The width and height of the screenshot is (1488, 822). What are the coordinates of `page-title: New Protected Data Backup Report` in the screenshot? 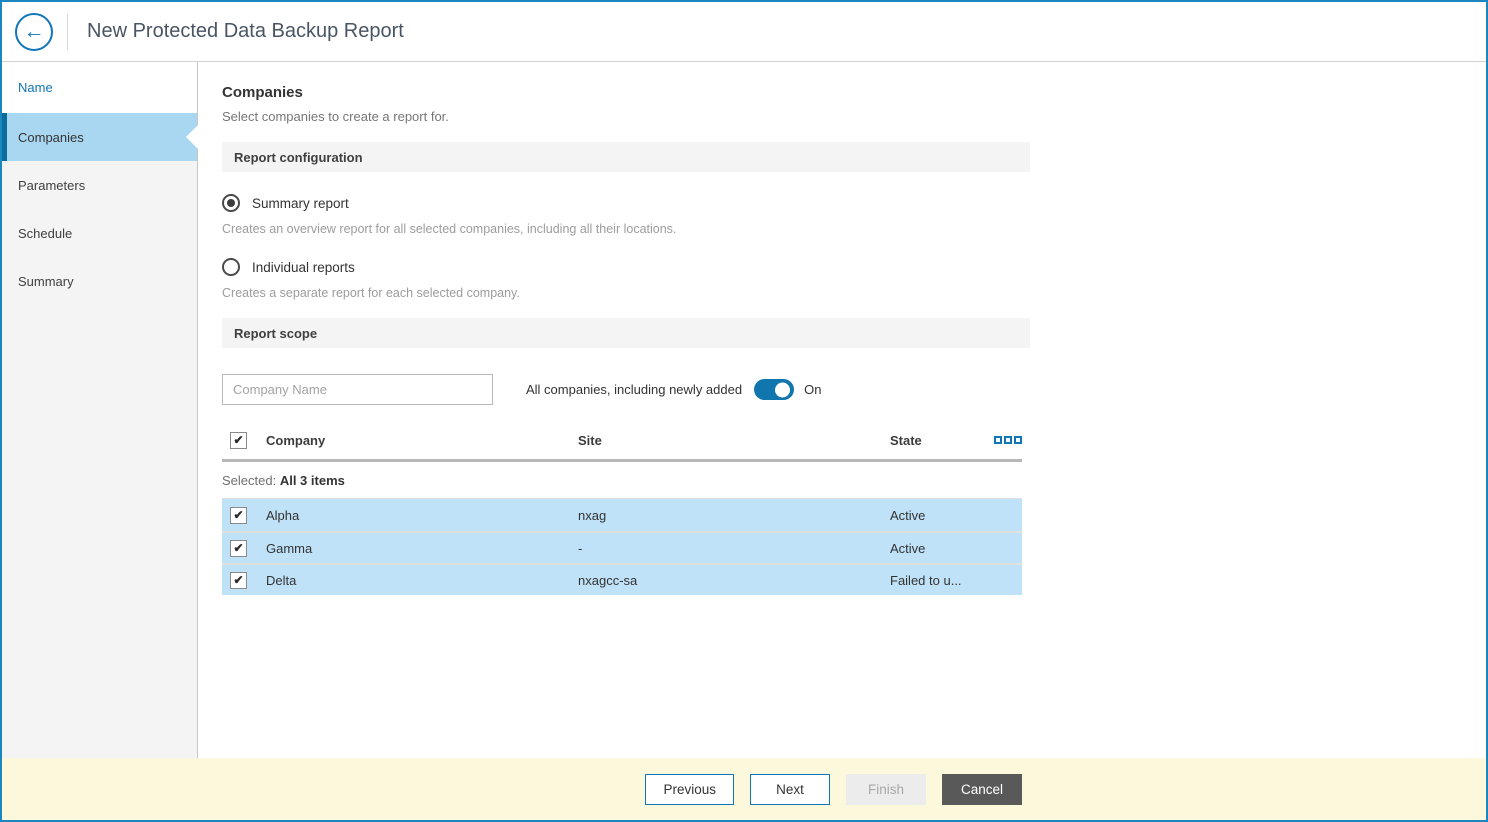 It's located at (245, 31).